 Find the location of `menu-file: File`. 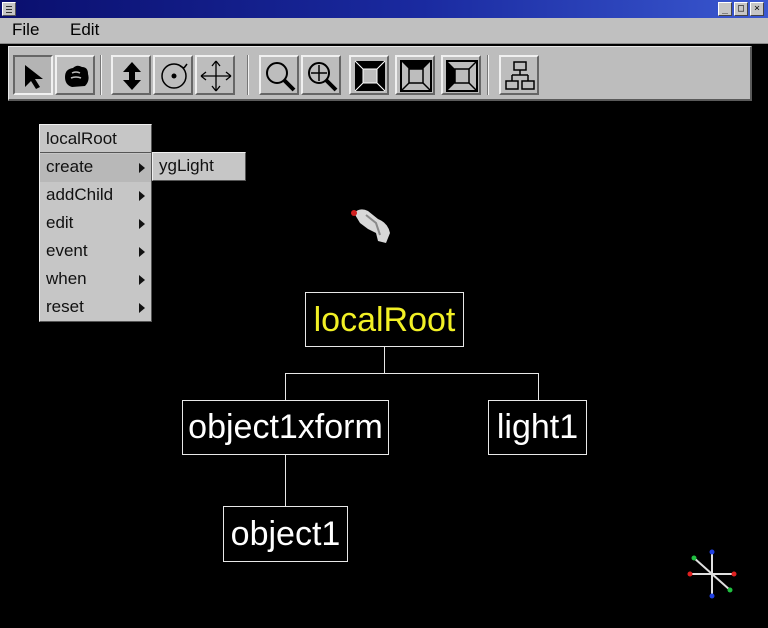

menu-file: File is located at coordinates (25, 30).